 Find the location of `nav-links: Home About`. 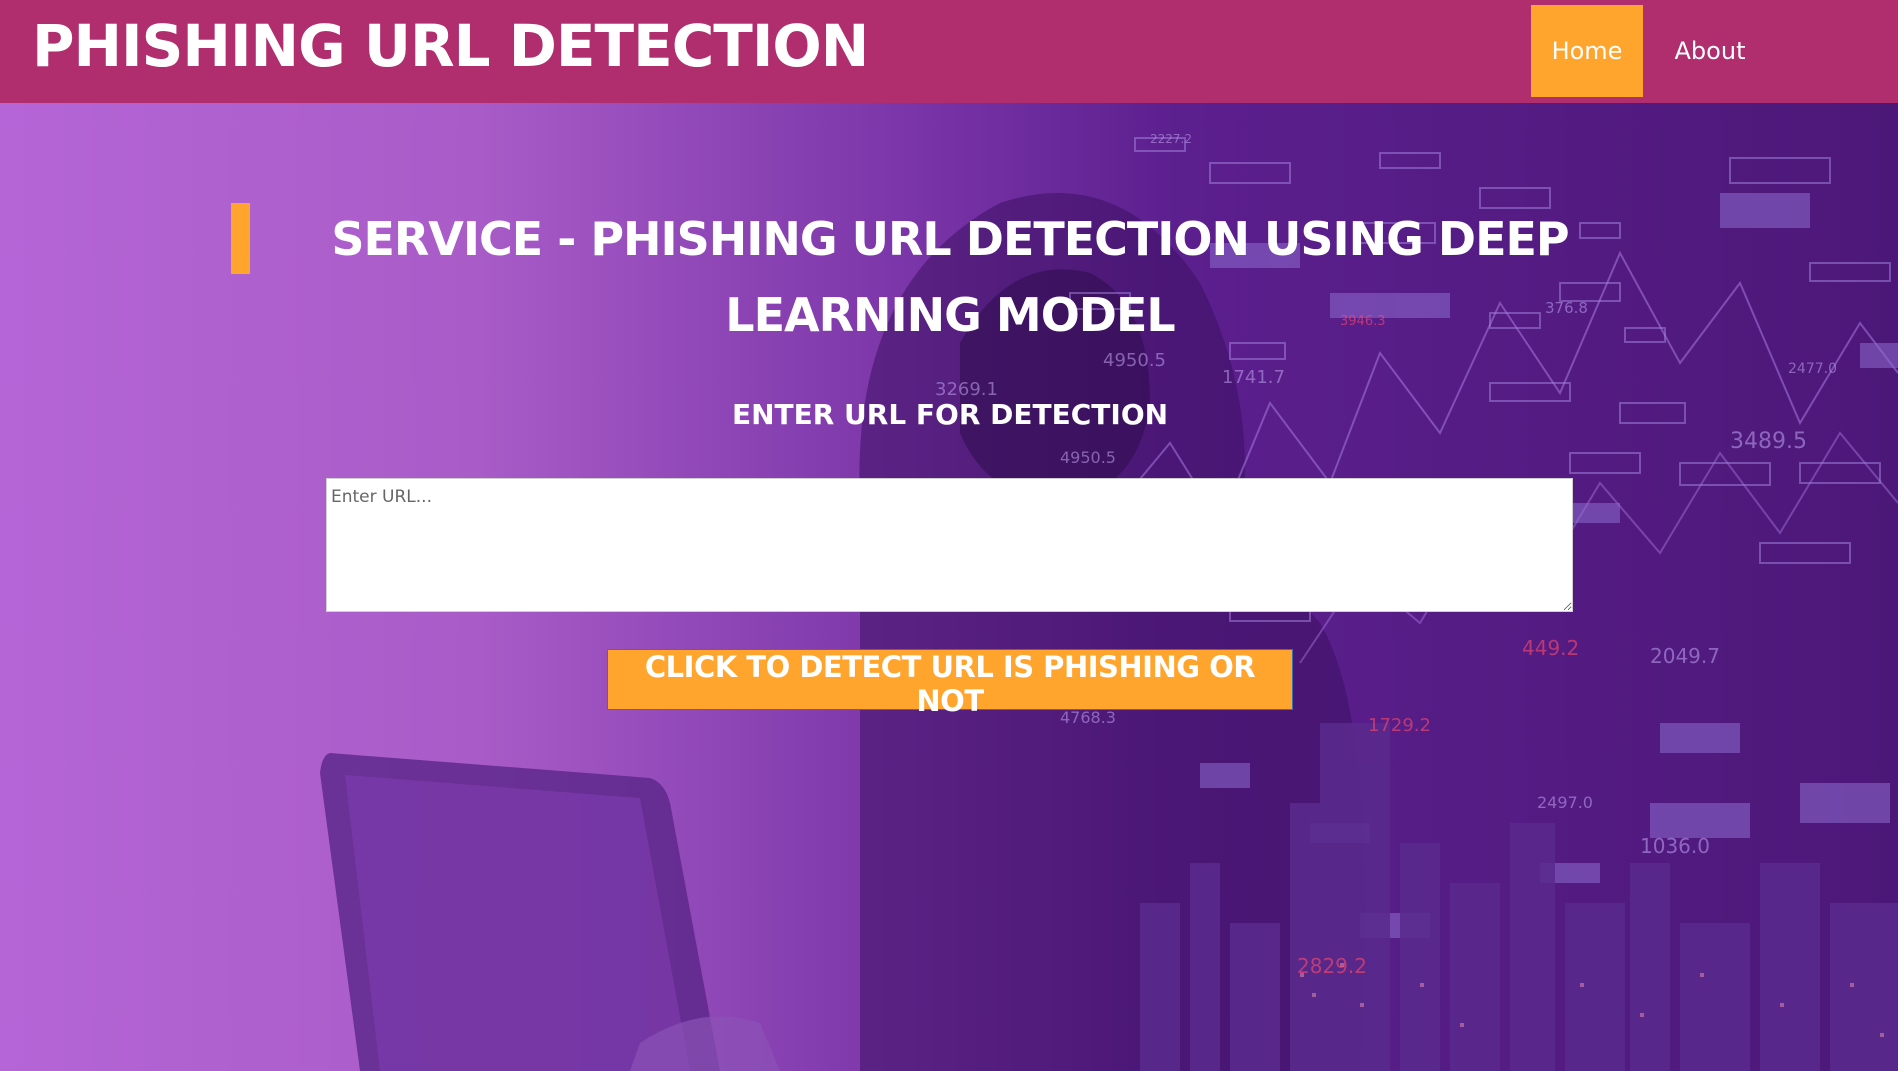

nav-links: Home About is located at coordinates (1654, 51).